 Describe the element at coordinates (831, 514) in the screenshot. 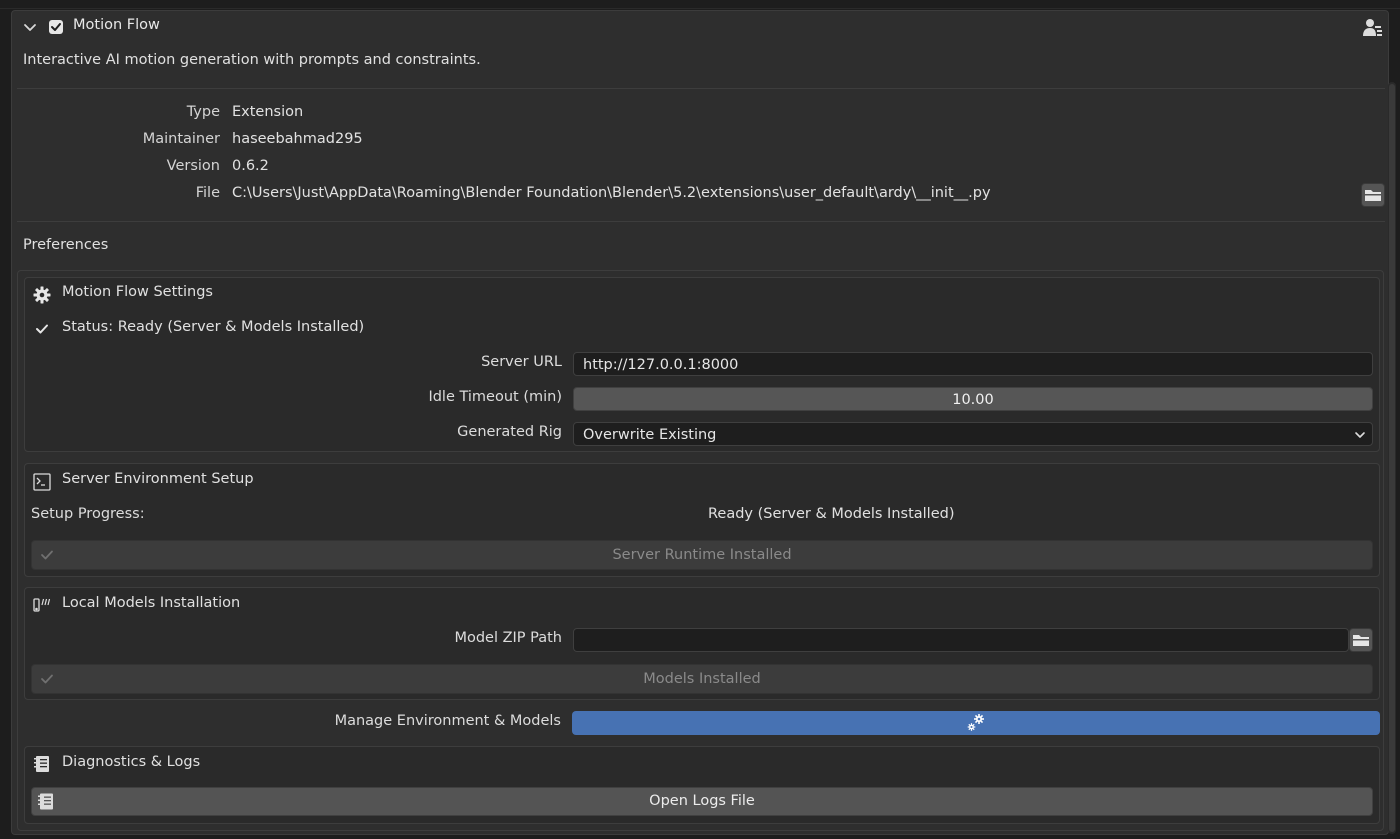

I see `setup-progress-value: Ready (Server & Models Installed)` at that location.